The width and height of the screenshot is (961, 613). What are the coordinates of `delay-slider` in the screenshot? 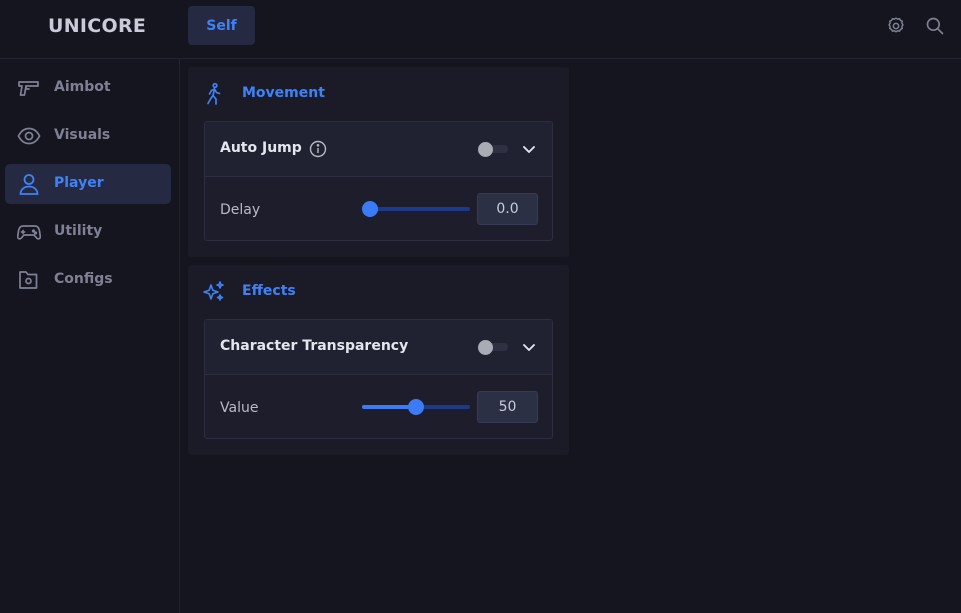 It's located at (416, 209).